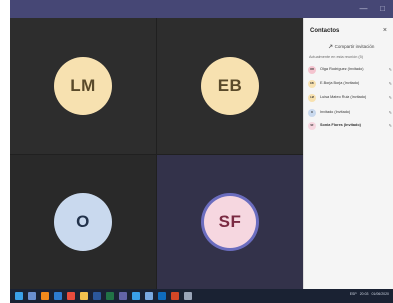 The image size is (393, 303). Describe the element at coordinates (340, 125) in the screenshot. I see `participant-name: Sonia Flores (Invitado)` at that location.